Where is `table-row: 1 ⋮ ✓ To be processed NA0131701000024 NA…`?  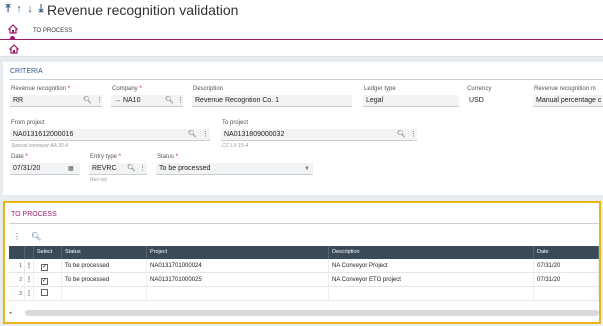 table-row: 1 ⋮ ✓ To be processed NA0131701000024 NA… is located at coordinates (304, 266).